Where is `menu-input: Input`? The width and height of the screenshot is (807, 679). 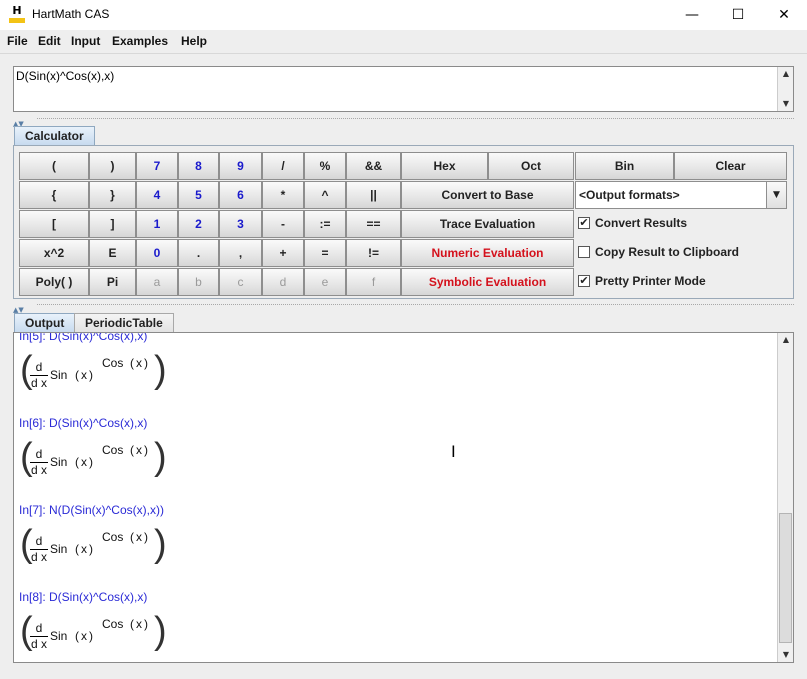
menu-input: Input is located at coordinates (85, 41).